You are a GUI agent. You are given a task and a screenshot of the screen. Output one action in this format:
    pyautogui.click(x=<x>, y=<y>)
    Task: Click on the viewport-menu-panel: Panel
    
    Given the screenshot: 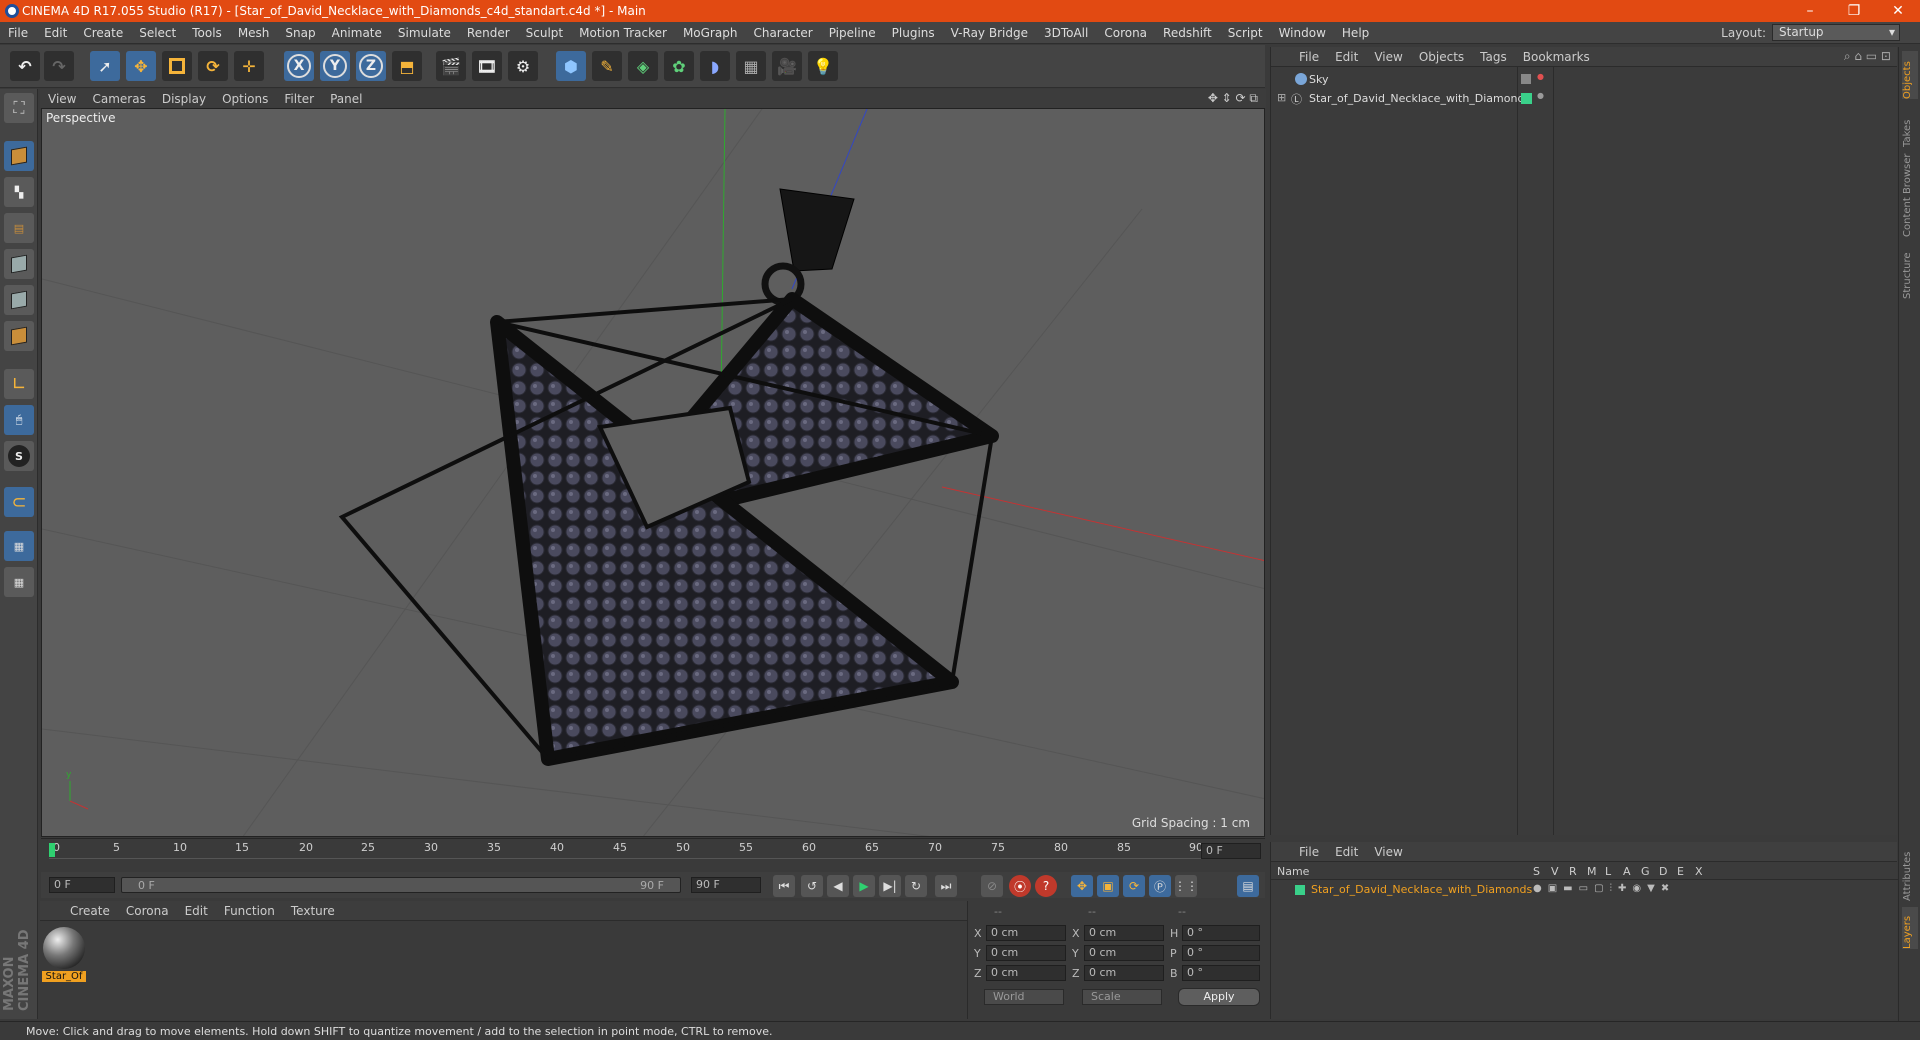 What is the action you would take?
    pyautogui.click(x=346, y=99)
    